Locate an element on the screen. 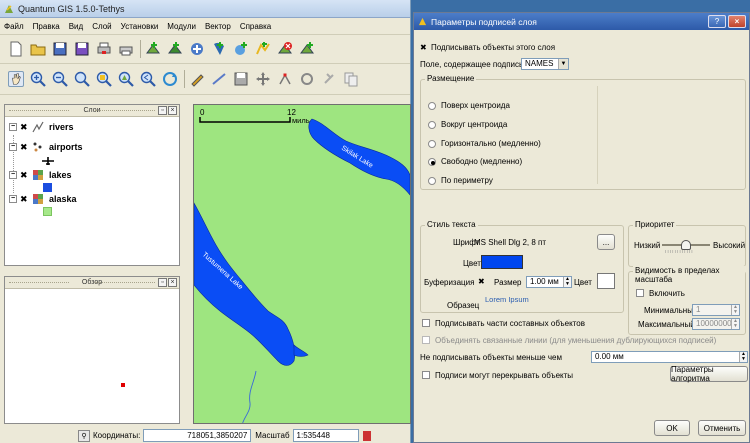  help-button: ? is located at coordinates (717, 21).